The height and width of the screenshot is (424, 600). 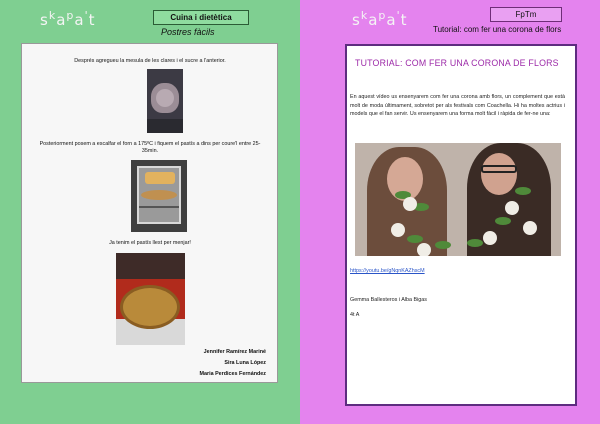 What do you see at coordinates (497, 29) in the screenshot?
I see `section-subtitle: Tutorial: com fer una corona de flors` at bounding box center [497, 29].